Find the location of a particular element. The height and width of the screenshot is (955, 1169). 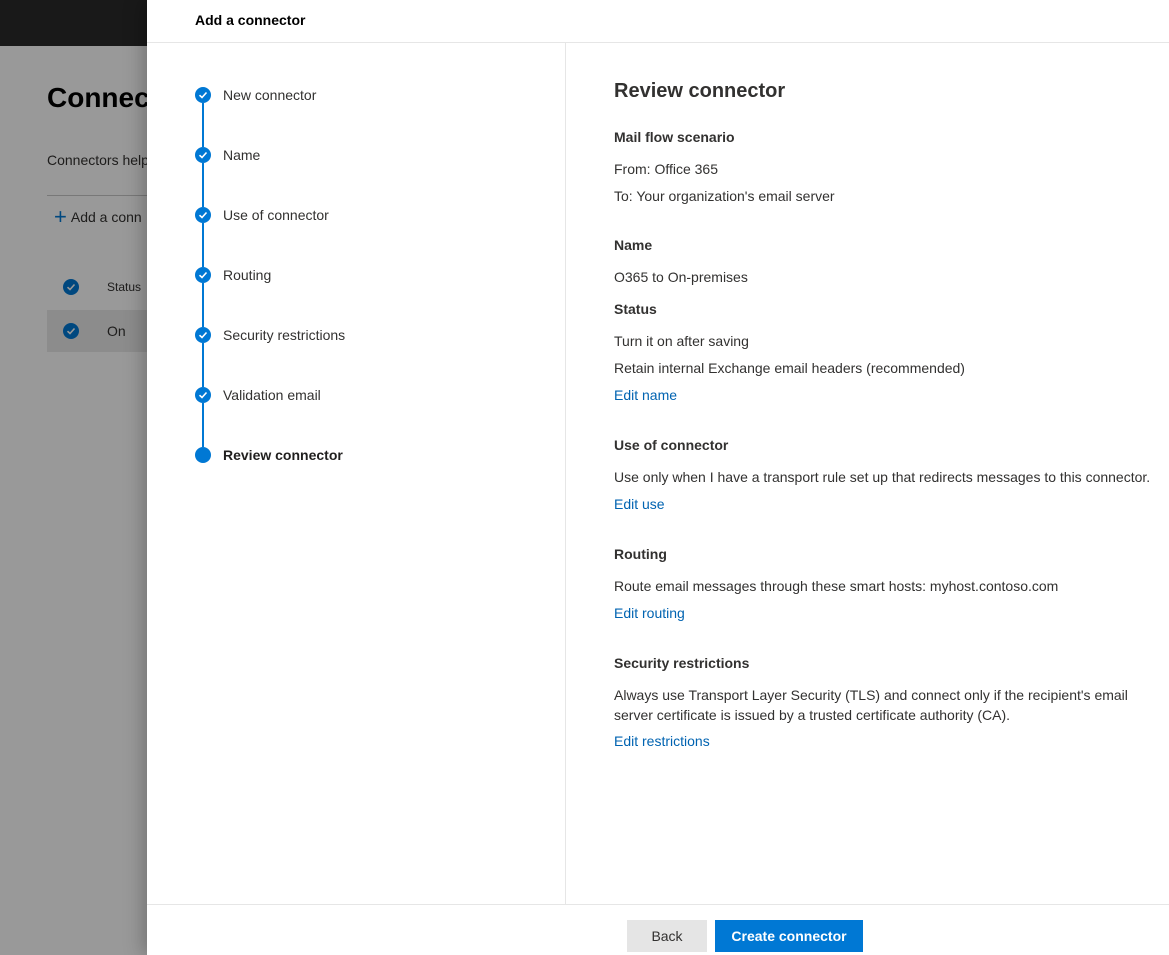

name-value: O365 to On-premises is located at coordinates (681, 277).